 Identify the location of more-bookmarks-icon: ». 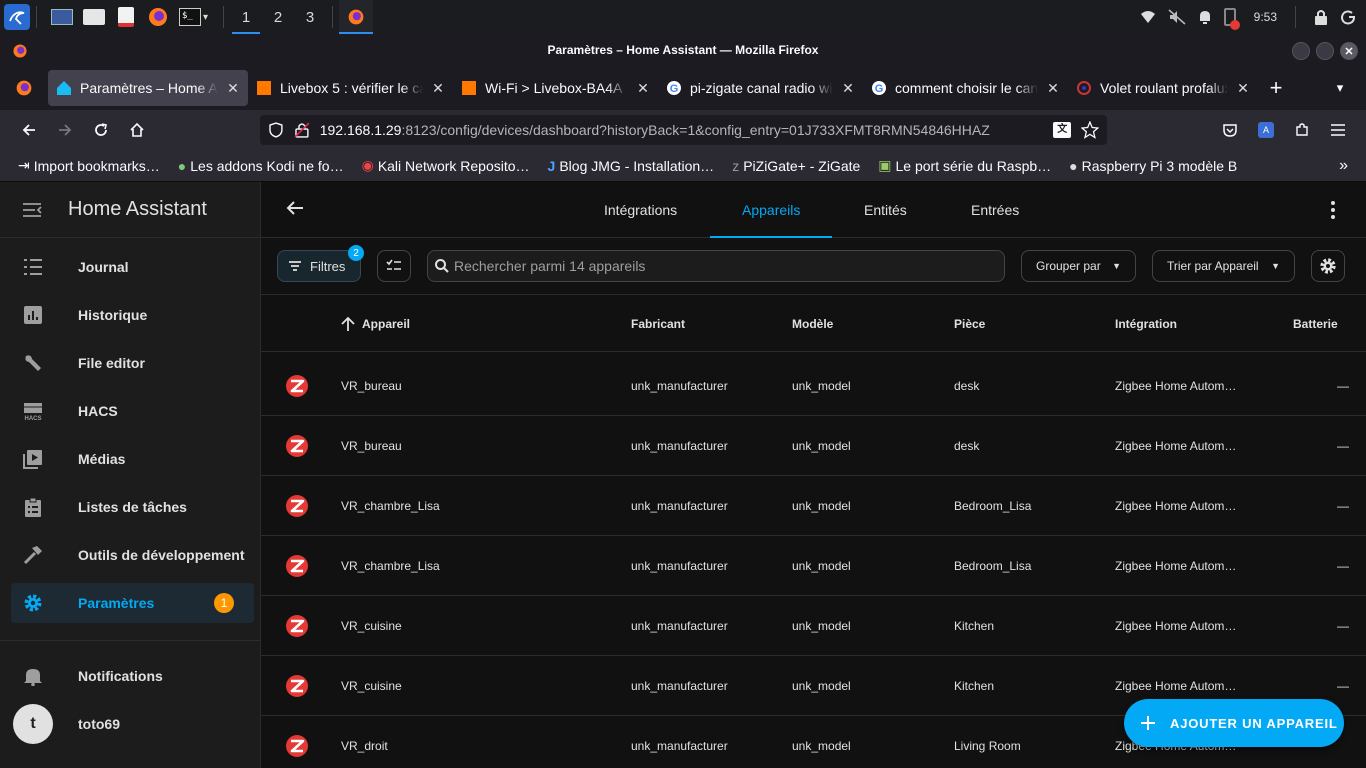
(1343, 166).